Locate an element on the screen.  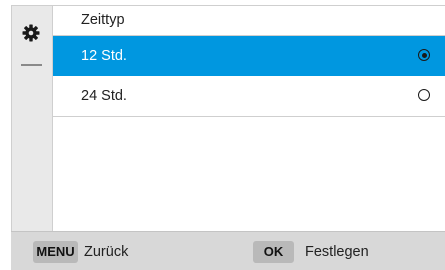
option-24h: 24 Std. is located at coordinates (249, 96).